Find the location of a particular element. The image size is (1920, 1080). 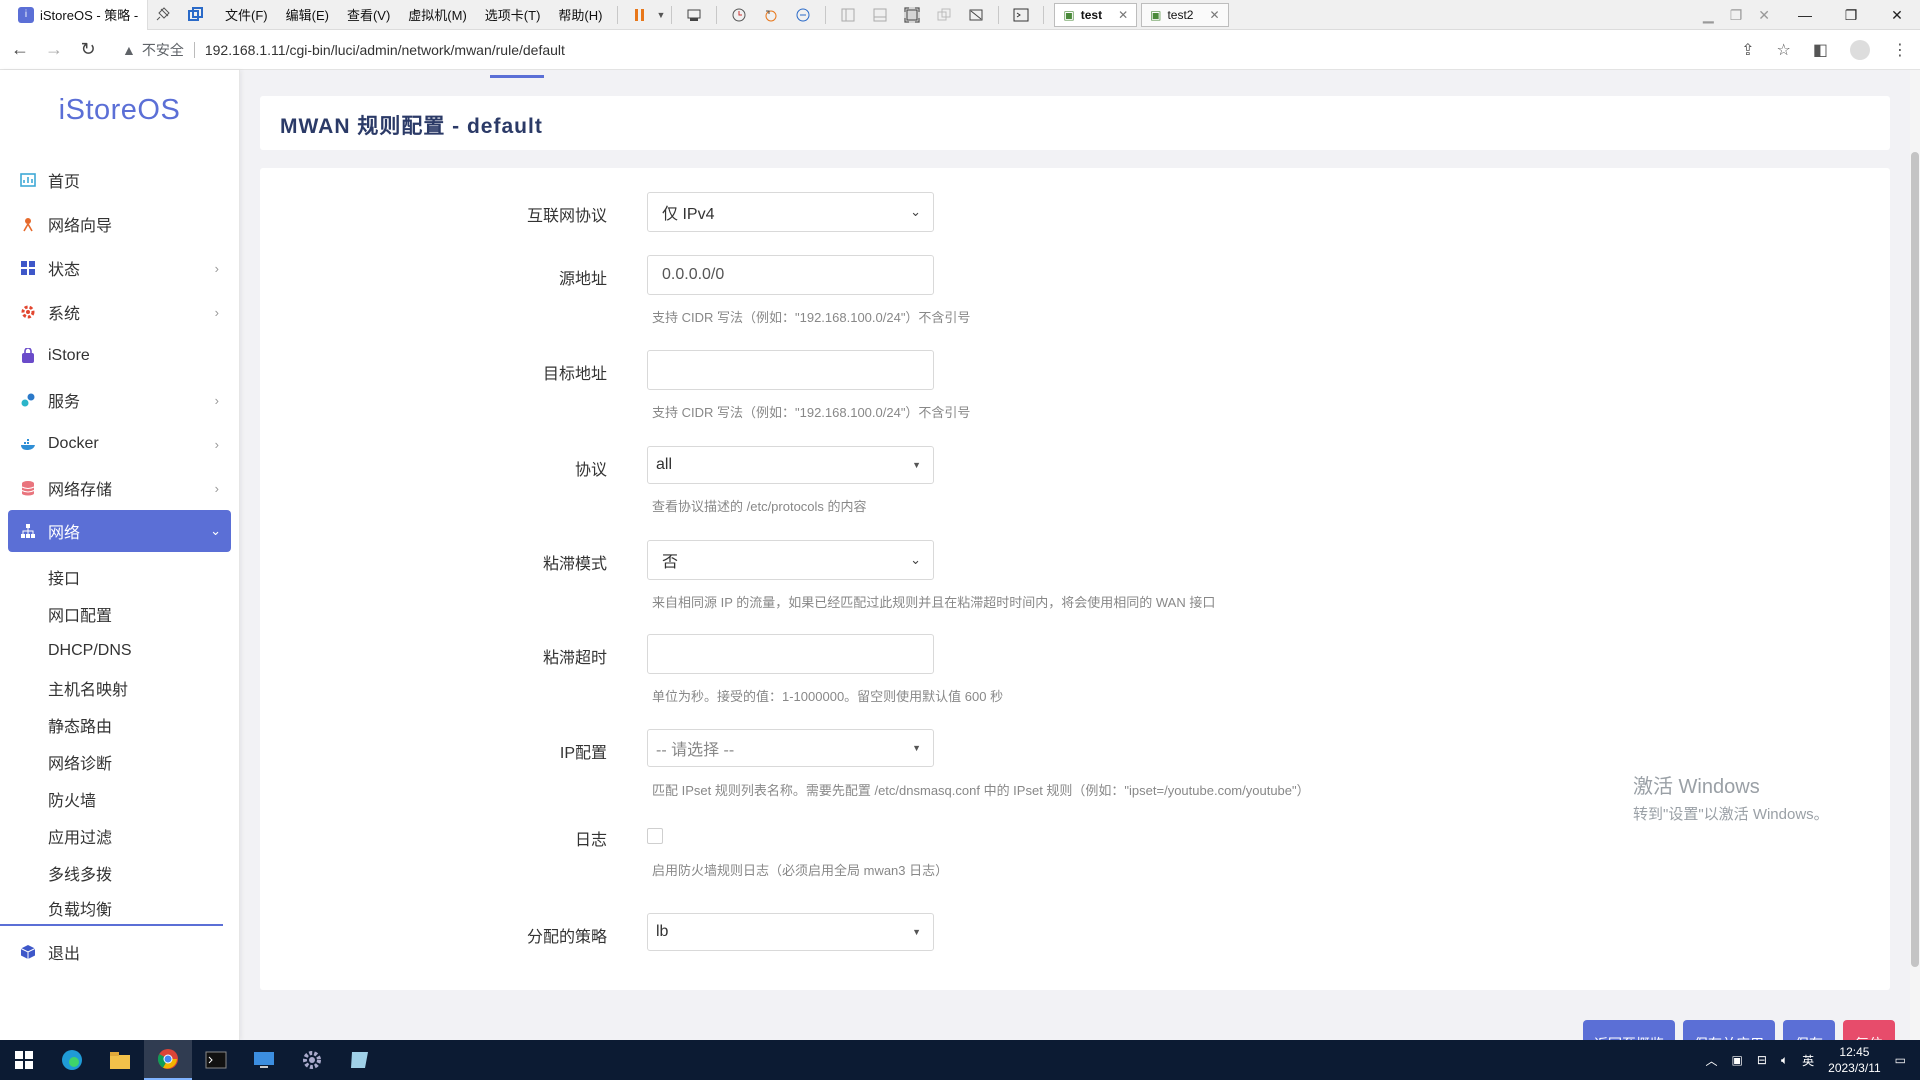

sticky-select: 否 ⌄ is located at coordinates (790, 560).